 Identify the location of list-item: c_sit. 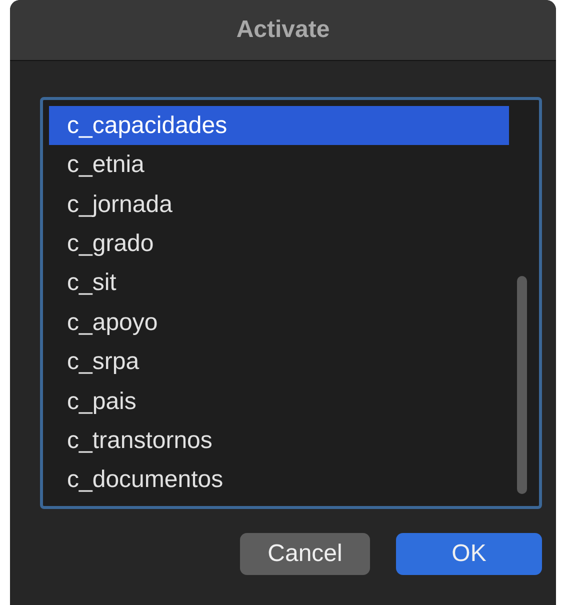
(279, 284).